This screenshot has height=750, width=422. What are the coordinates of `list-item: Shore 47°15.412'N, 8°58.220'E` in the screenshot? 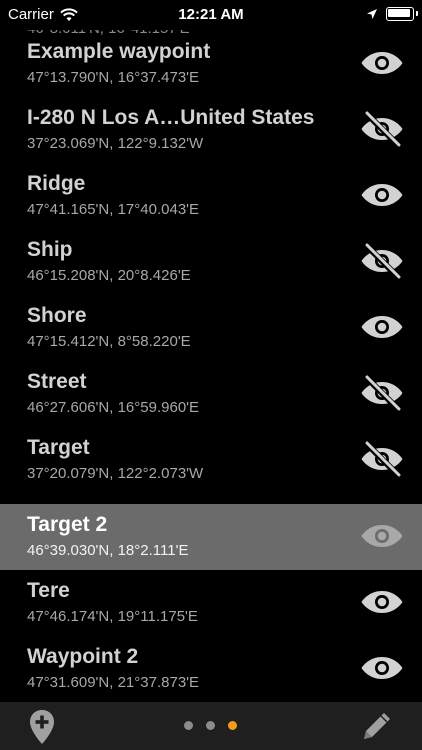 It's located at (211, 328).